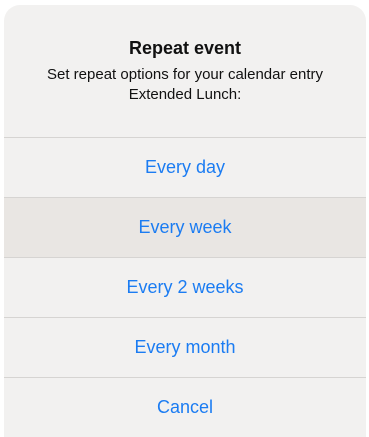  I want to click on option-label: Every 2 weeks, so click(185, 287).